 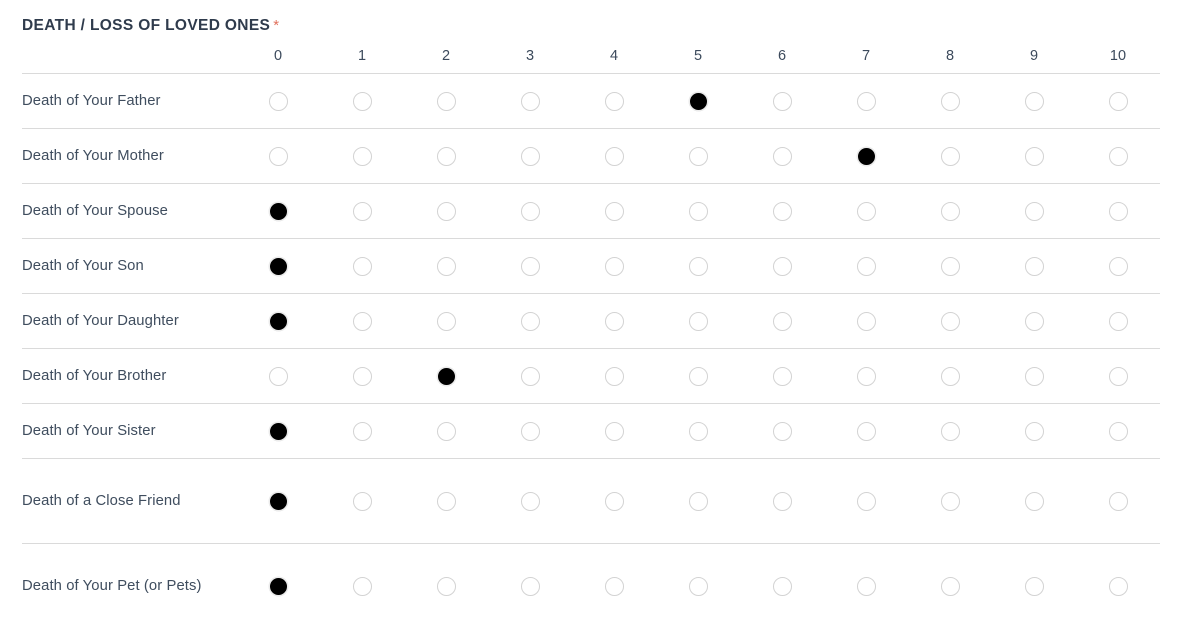 I want to click on radio-option-7-selected, so click(x=866, y=156).